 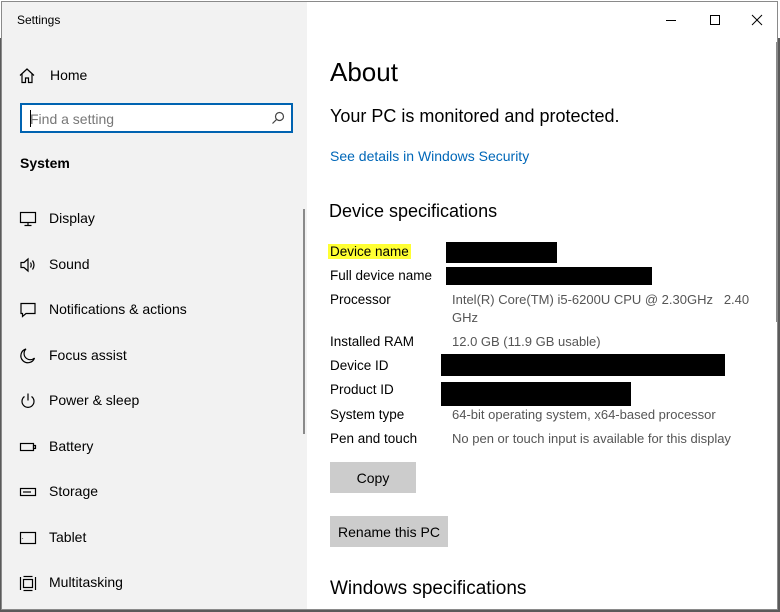 What do you see at coordinates (145, 119) in the screenshot?
I see `search-input` at bounding box center [145, 119].